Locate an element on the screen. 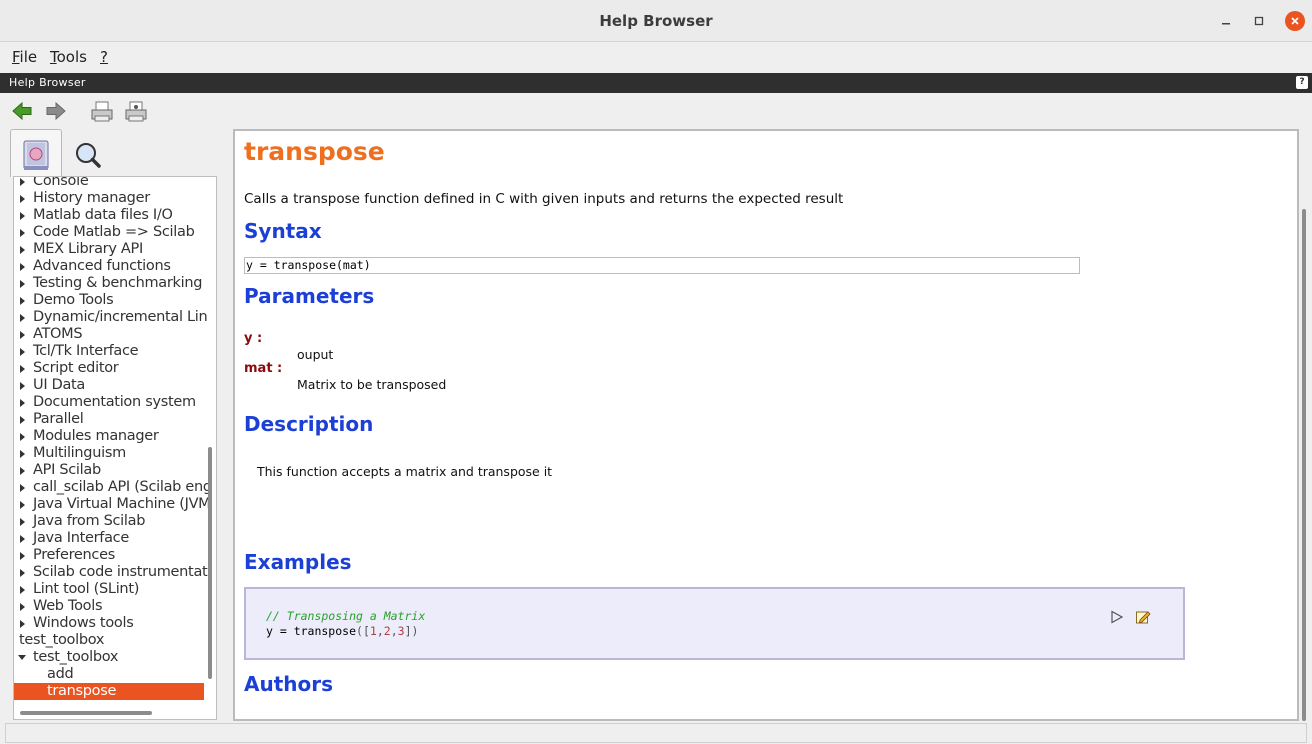 Image resolution: width=1312 pixels, height=744 pixels. tree-item-label: Preferences is located at coordinates (74, 555).